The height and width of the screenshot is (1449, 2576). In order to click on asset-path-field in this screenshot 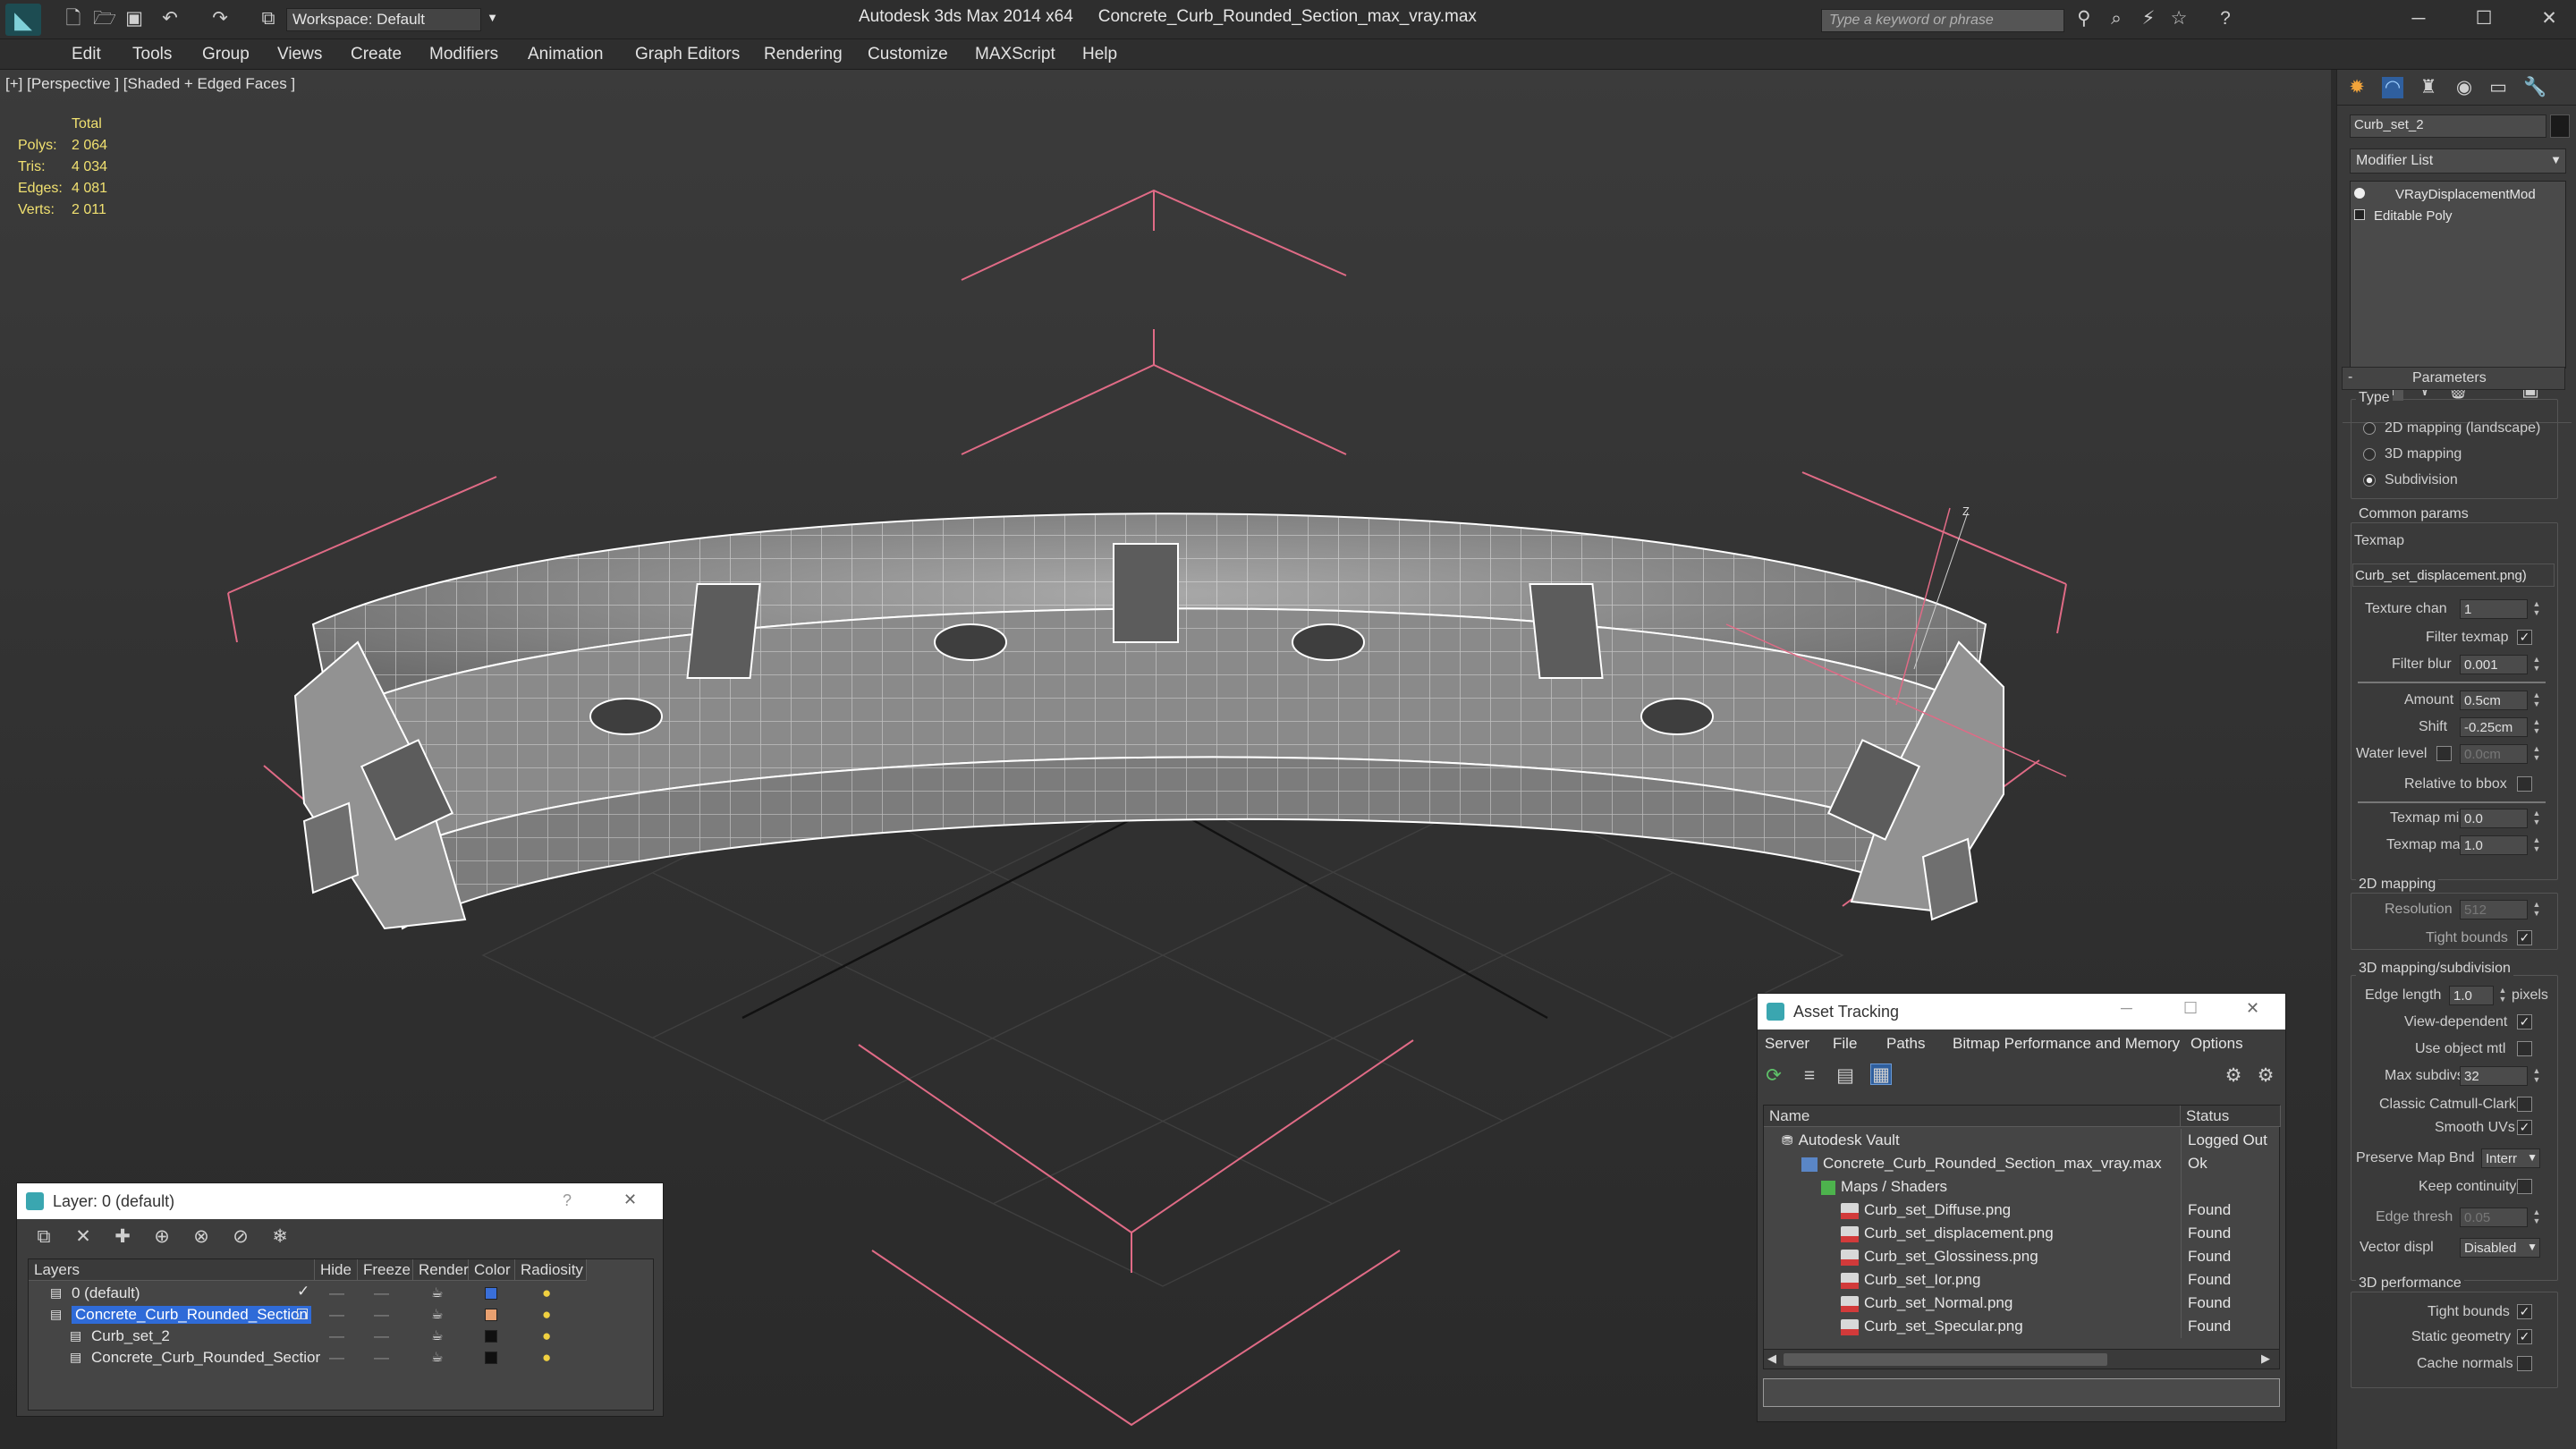, I will do `click(2021, 1392)`.